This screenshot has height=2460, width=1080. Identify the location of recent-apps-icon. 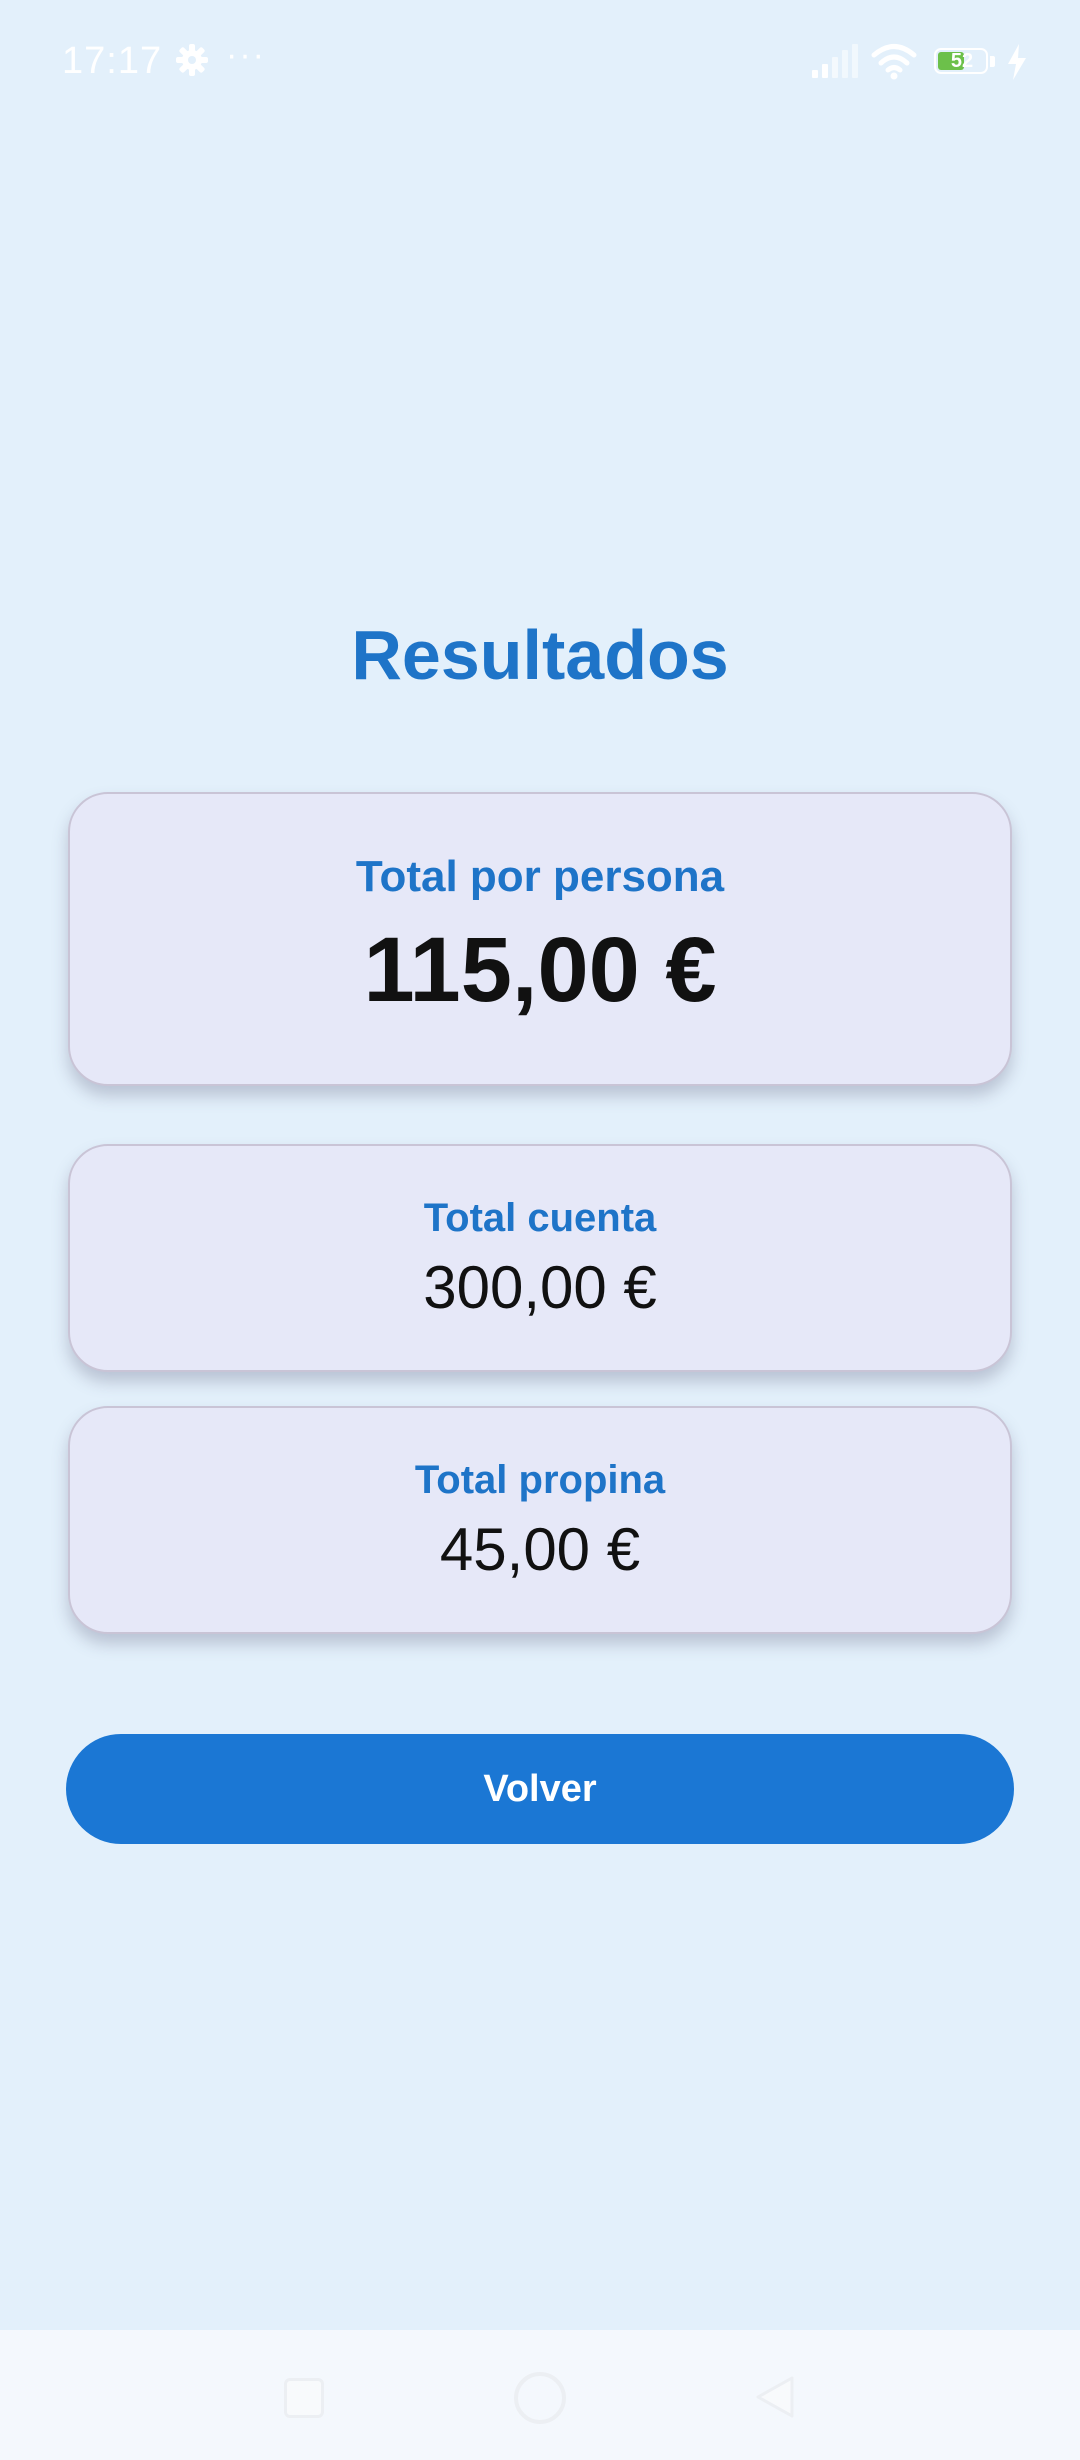
(304, 2398).